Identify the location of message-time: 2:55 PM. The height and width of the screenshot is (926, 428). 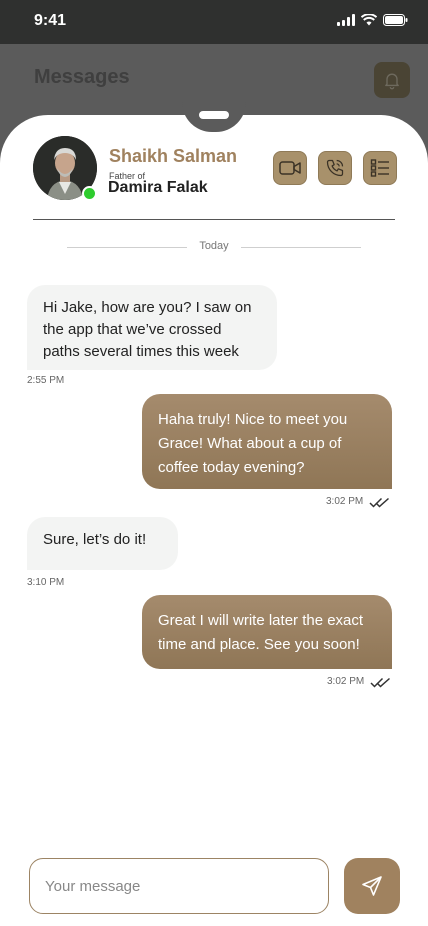
(46, 380).